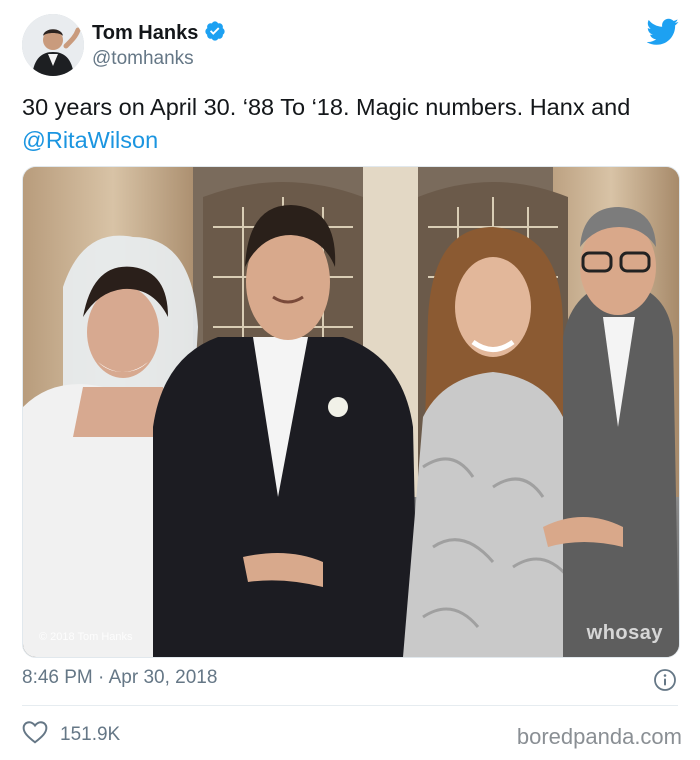 The image size is (700, 760). What do you see at coordinates (350, 705) in the screenshot?
I see `divider` at bounding box center [350, 705].